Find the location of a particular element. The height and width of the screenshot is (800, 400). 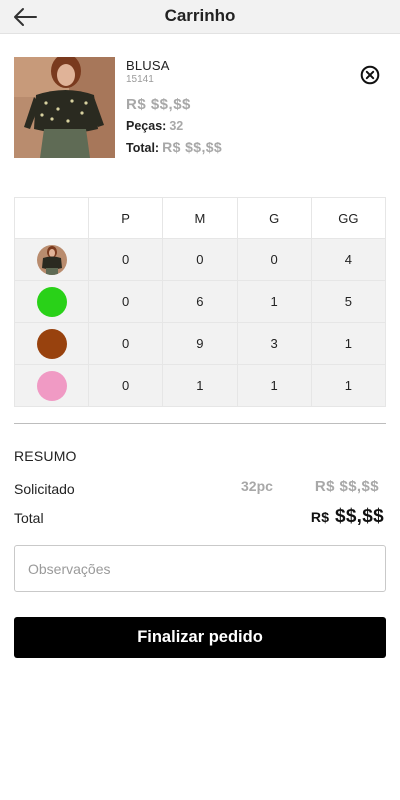

size-header: GG is located at coordinates (348, 218).